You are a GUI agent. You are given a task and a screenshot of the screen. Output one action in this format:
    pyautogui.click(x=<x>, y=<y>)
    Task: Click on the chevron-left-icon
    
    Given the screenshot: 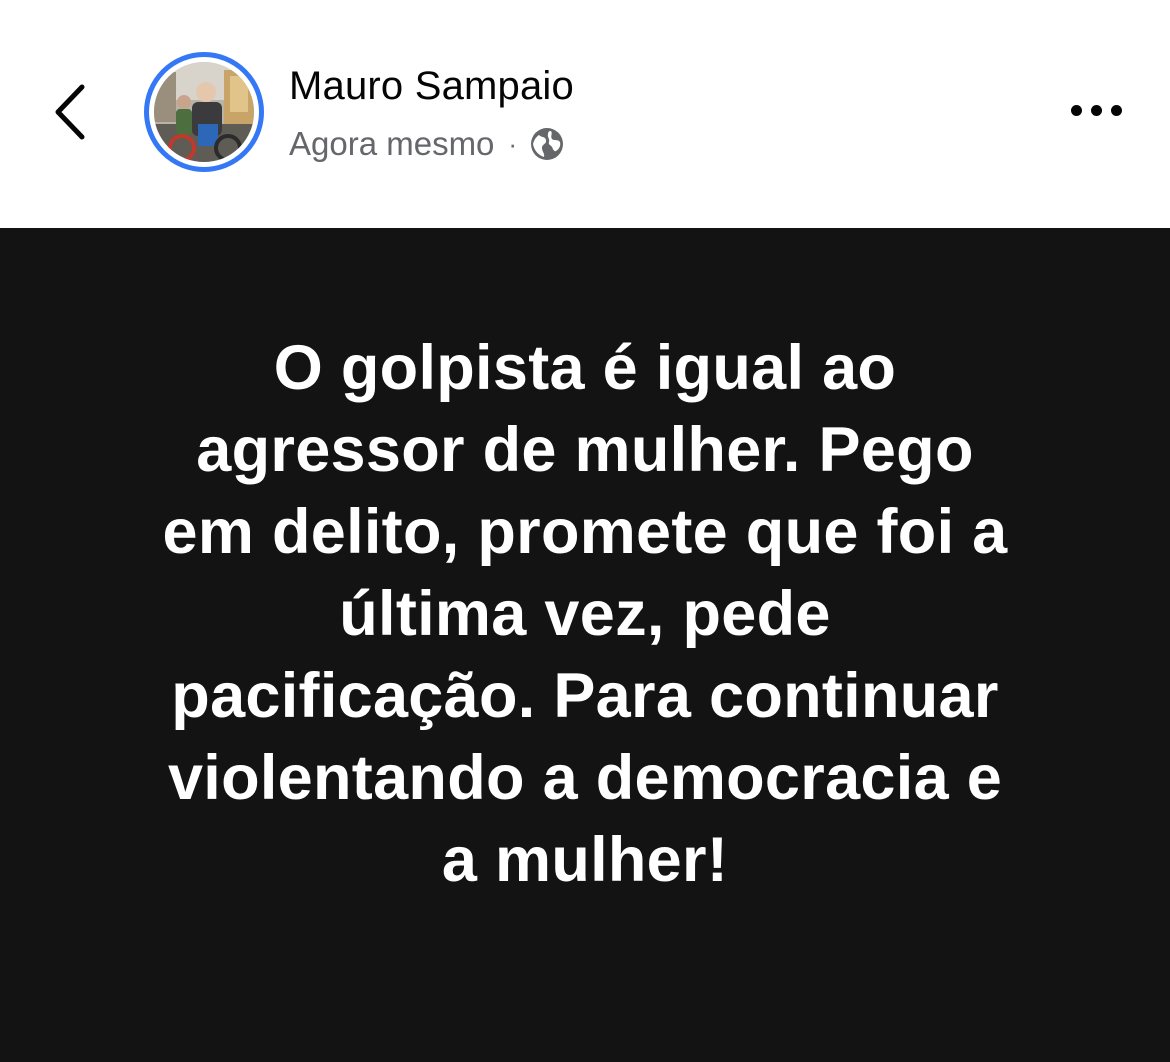 What is the action you would take?
    pyautogui.click(x=70, y=112)
    